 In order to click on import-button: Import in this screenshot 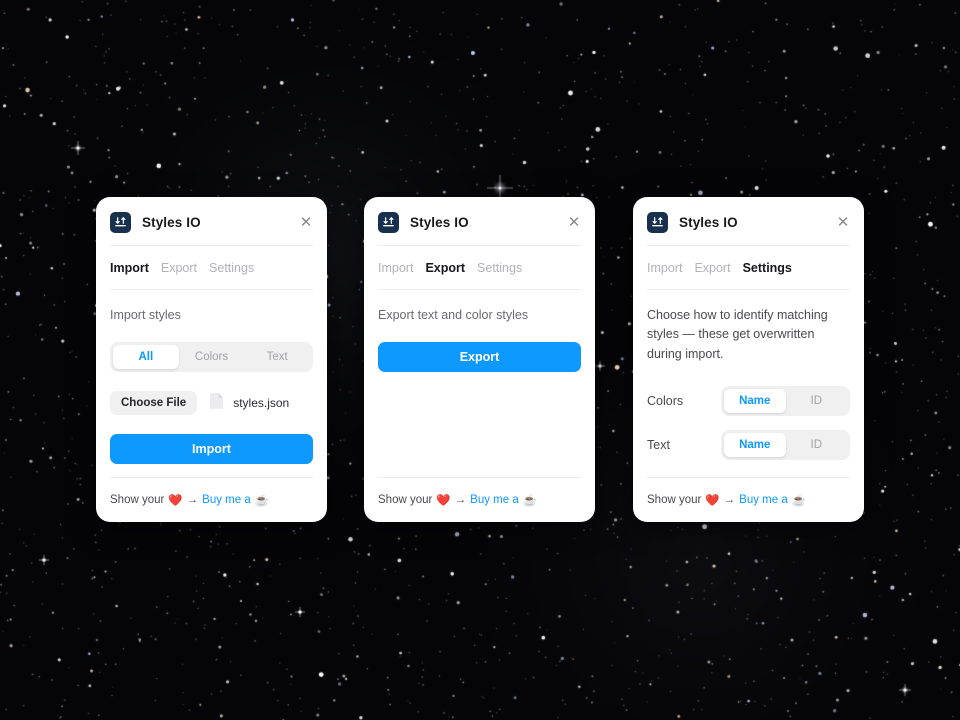, I will do `click(211, 449)`.